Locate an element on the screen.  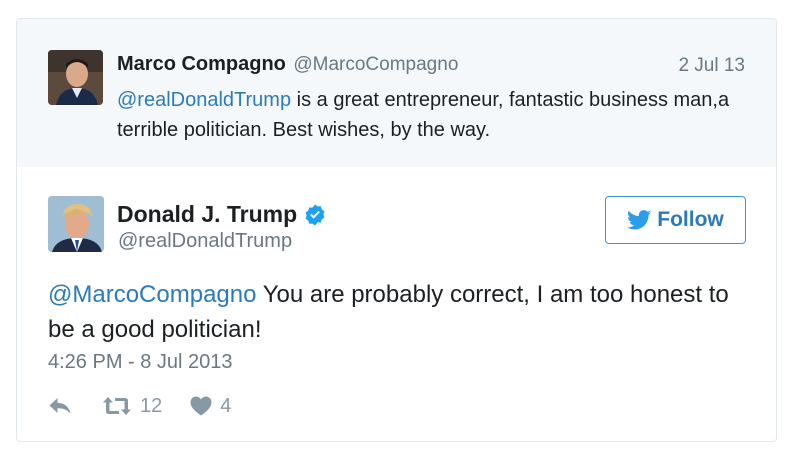
twitter-bird-icon is located at coordinates (639, 220).